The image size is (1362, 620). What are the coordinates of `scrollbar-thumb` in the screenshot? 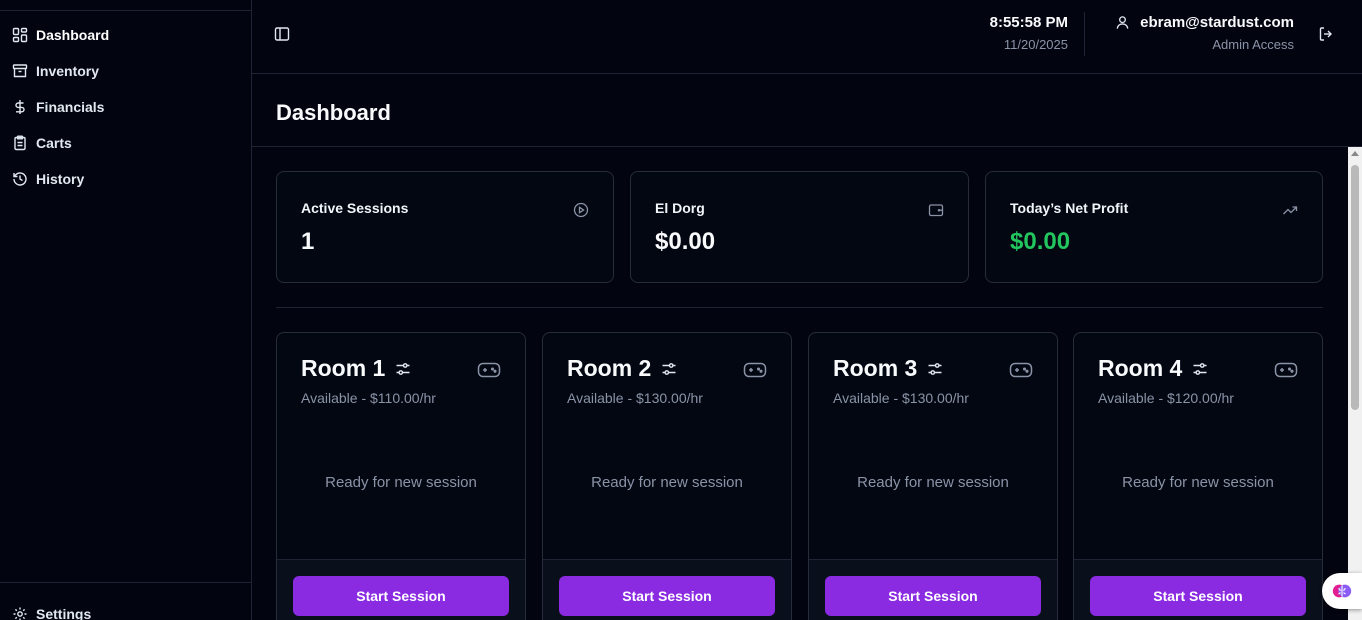 It's located at (1355, 287).